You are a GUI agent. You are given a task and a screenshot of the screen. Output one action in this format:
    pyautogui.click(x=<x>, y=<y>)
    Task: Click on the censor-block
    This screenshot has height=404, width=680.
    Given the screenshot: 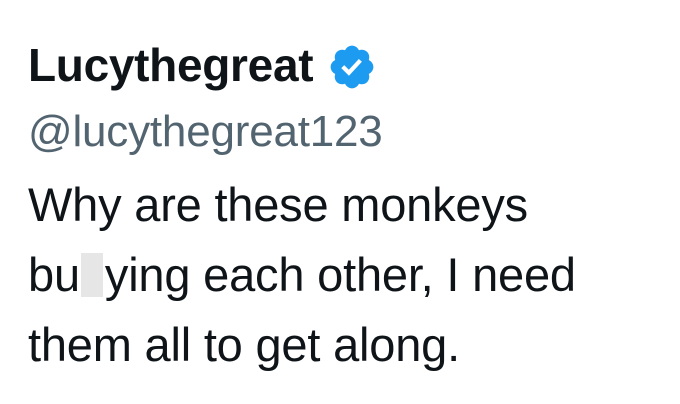 What is the action you would take?
    pyautogui.click(x=91, y=275)
    